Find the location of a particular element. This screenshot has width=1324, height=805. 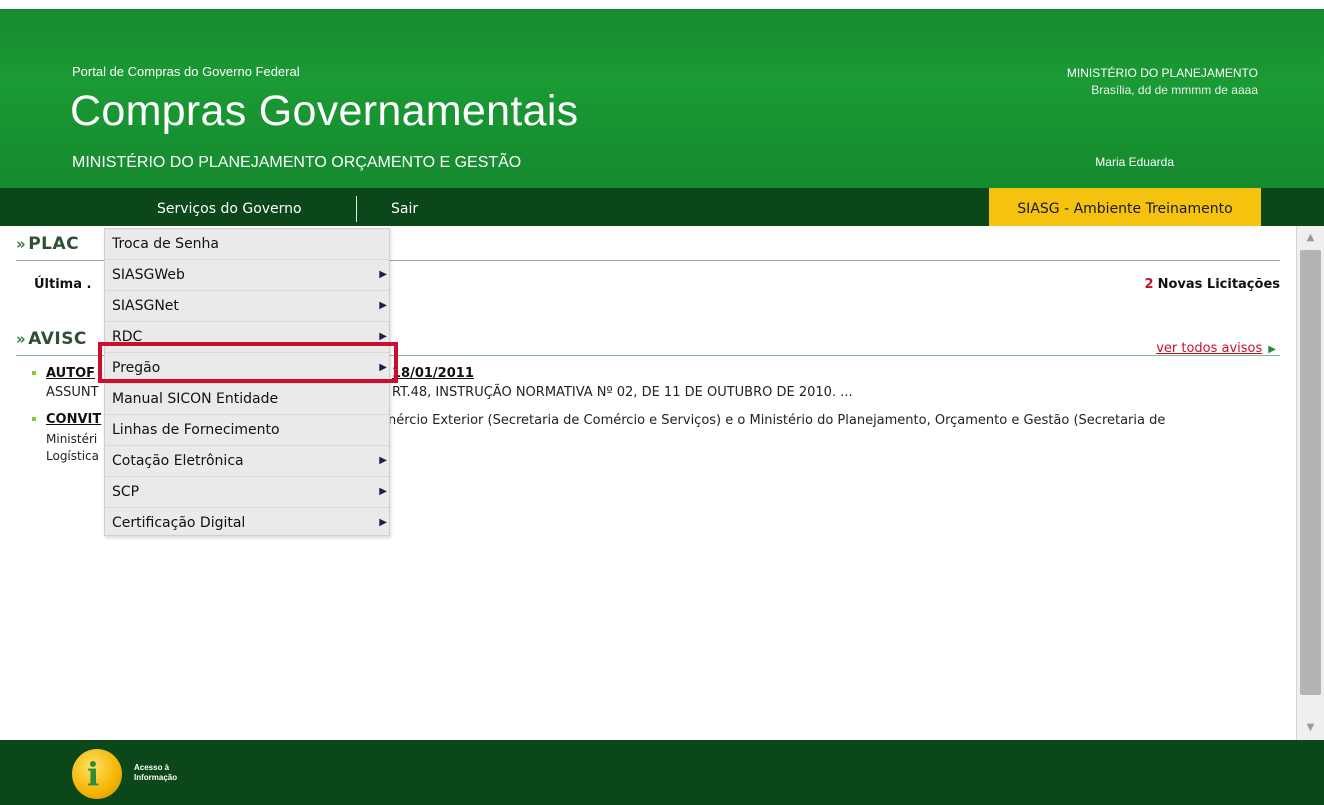

nav-sair: Sair is located at coordinates (404, 207).